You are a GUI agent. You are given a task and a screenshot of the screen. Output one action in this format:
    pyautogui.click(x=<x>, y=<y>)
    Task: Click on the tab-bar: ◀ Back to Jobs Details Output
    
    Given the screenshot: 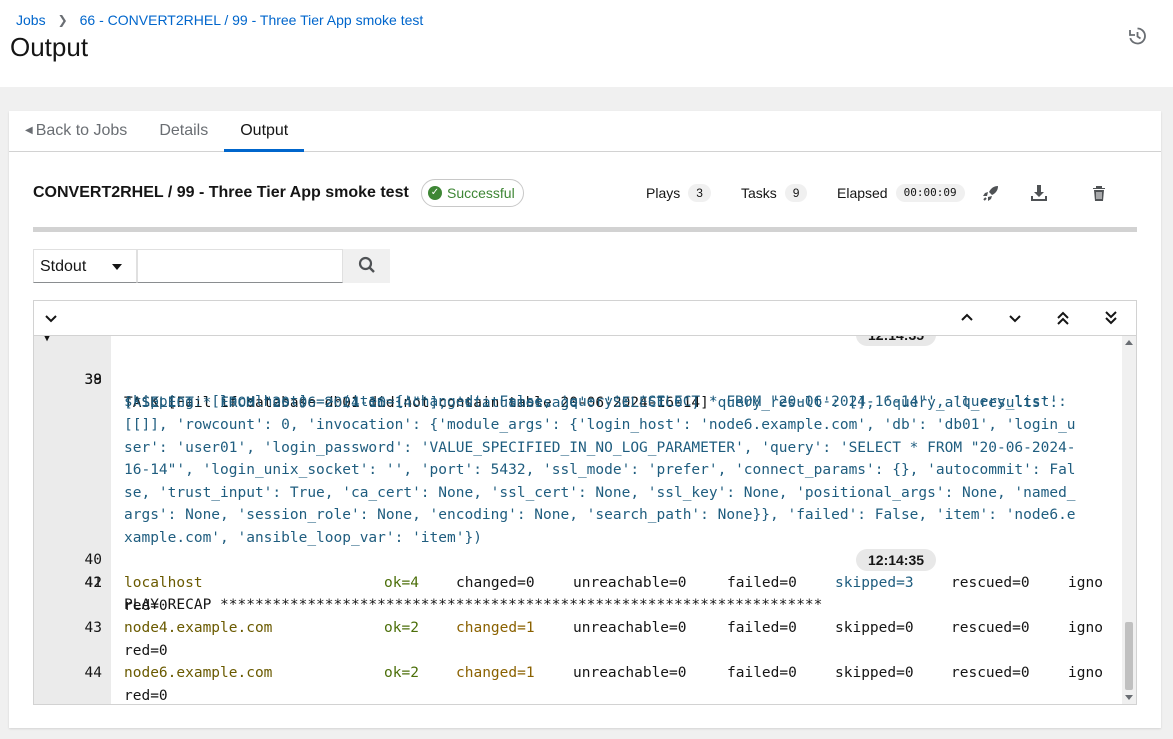 What is the action you would take?
    pyautogui.click(x=585, y=131)
    